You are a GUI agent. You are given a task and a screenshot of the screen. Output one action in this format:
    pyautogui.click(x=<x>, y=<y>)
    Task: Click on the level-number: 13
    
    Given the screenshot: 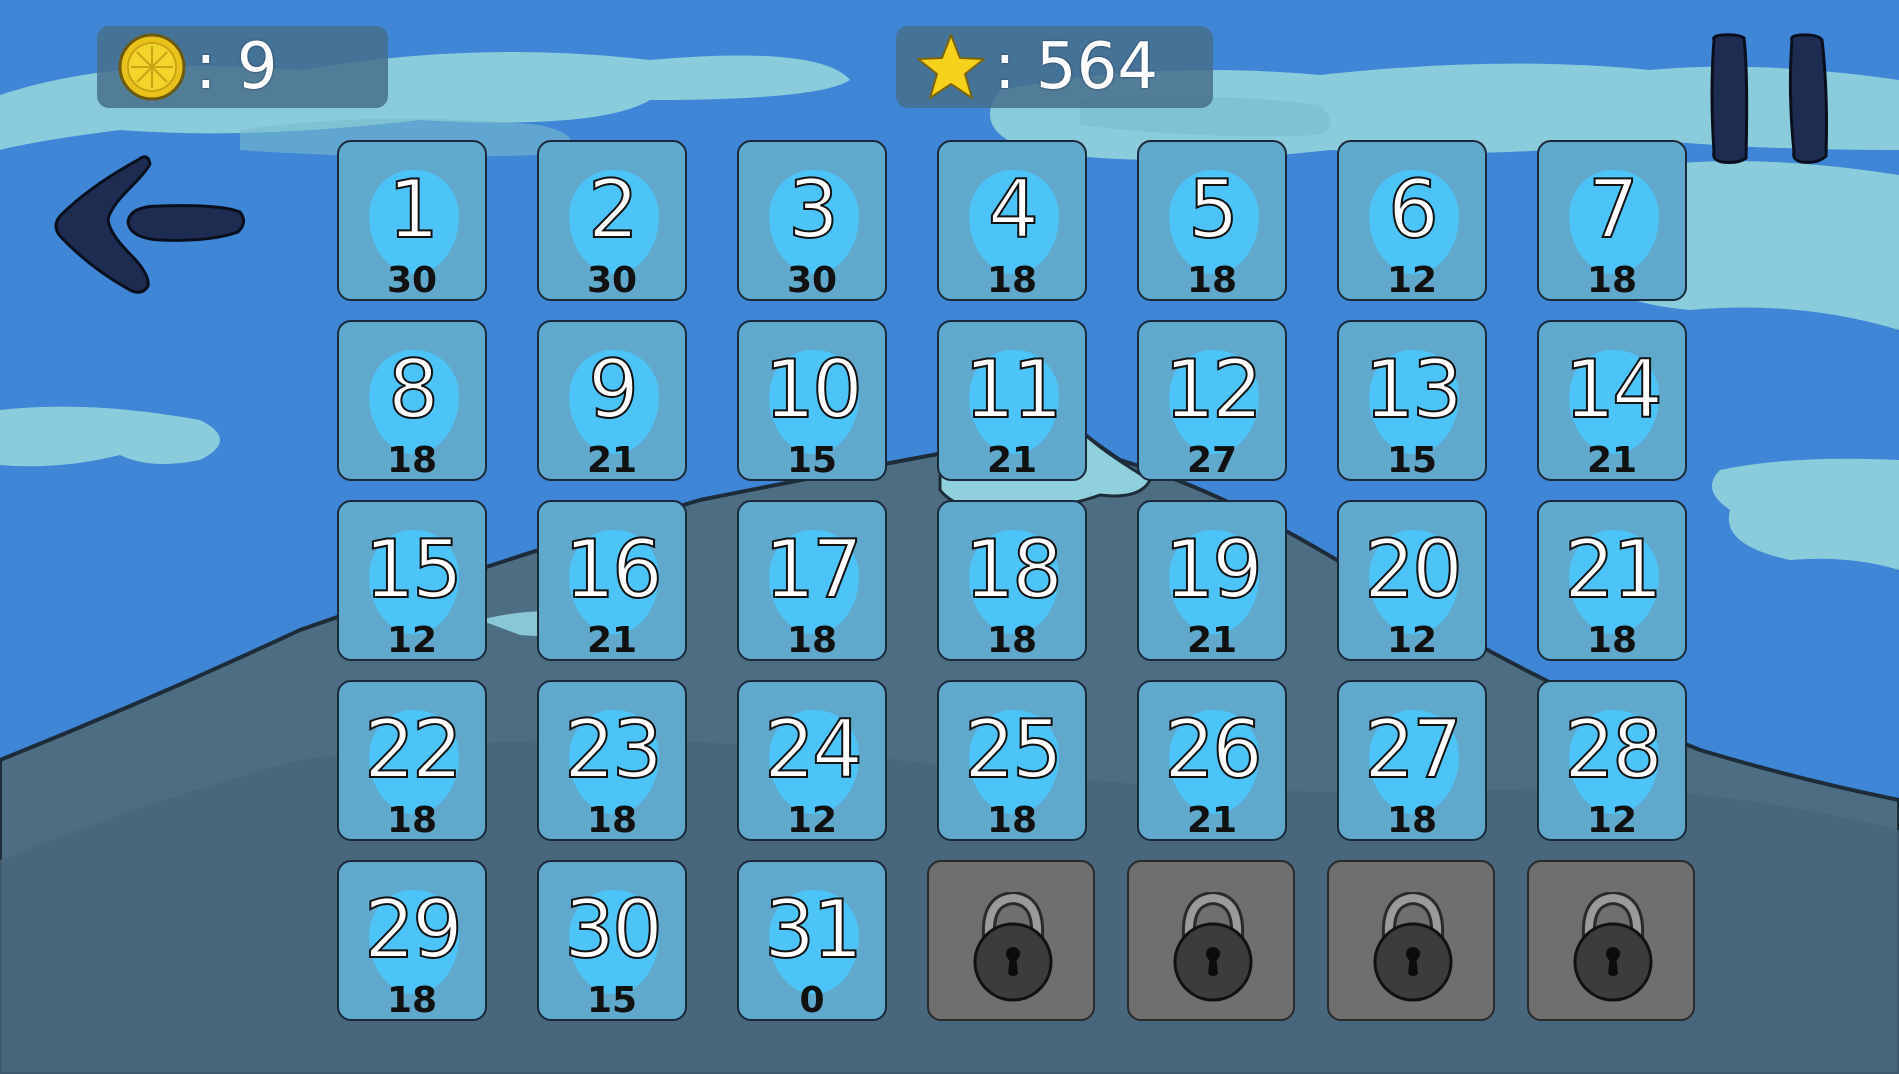 What is the action you would take?
    pyautogui.click(x=1413, y=389)
    